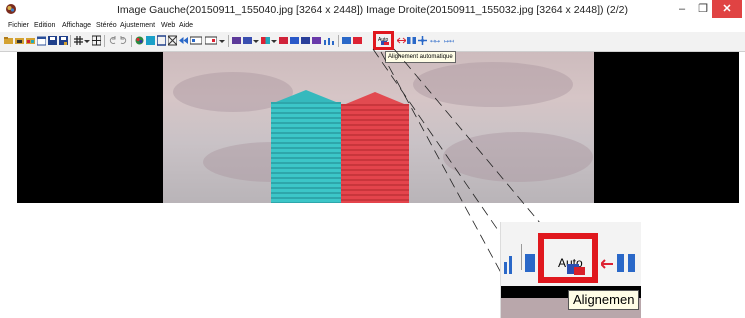 This screenshot has width=745, height=318. Describe the element at coordinates (106, 25) in the screenshot. I see `menu-stereo: Stéréo` at that location.